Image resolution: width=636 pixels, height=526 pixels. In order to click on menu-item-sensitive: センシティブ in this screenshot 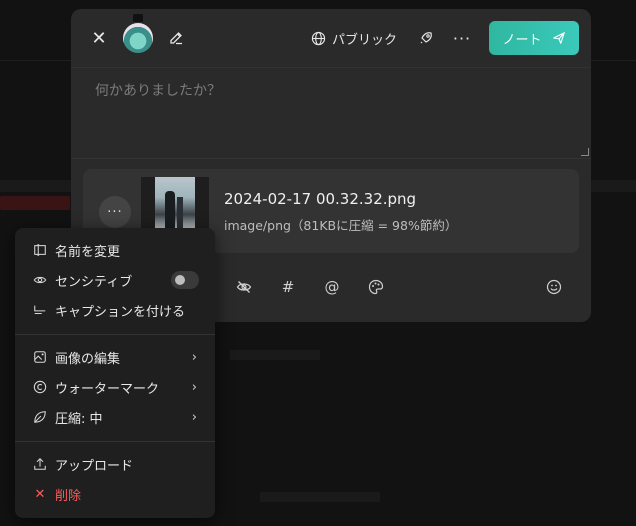, I will do `click(115, 280)`.